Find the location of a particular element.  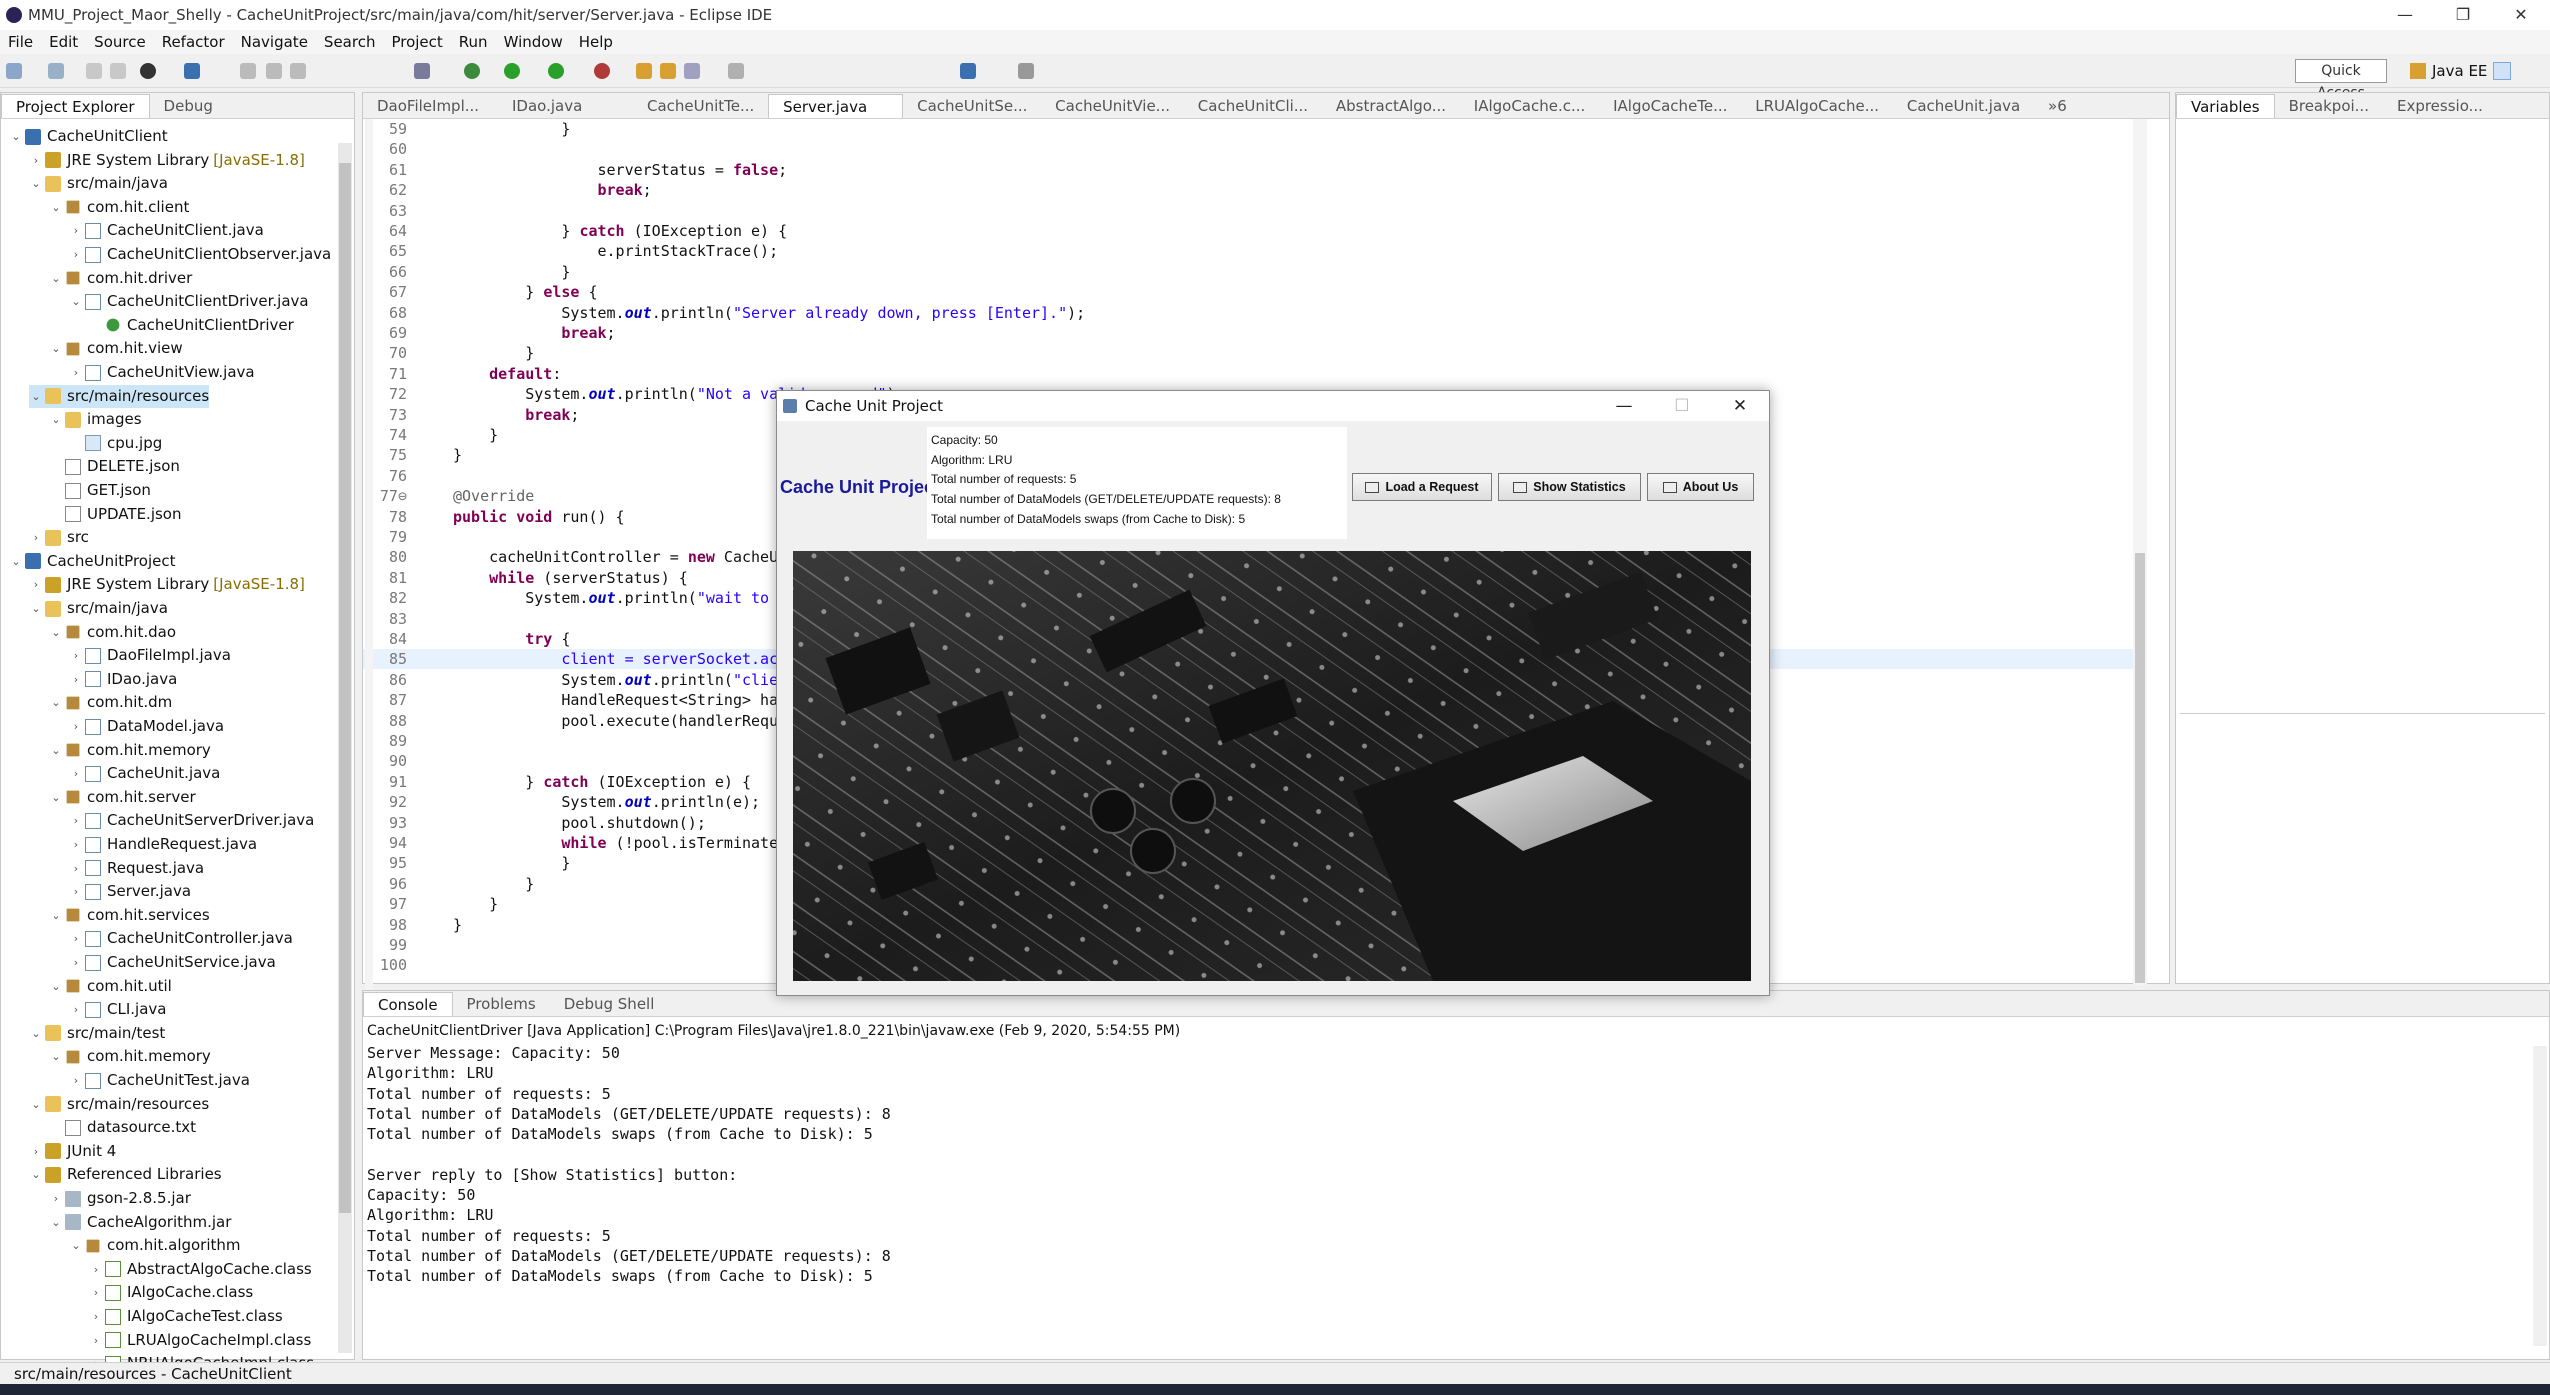

tab-debug: Debug is located at coordinates (188, 106).